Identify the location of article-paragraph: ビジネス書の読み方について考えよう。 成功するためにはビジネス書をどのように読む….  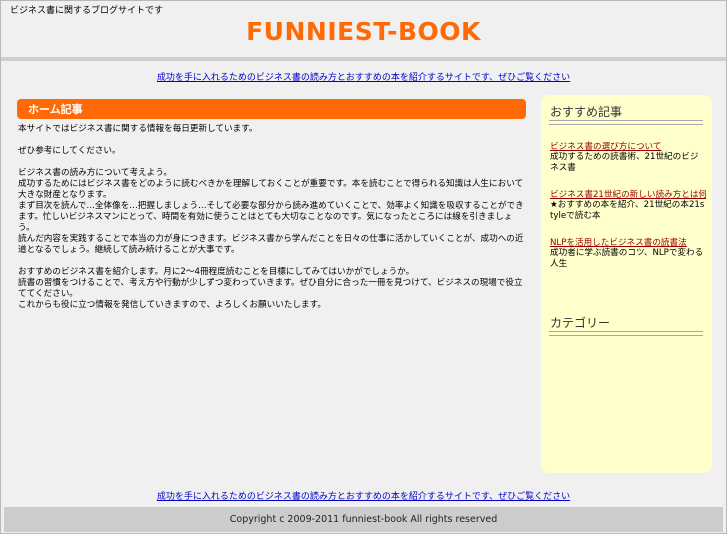
(271, 211).